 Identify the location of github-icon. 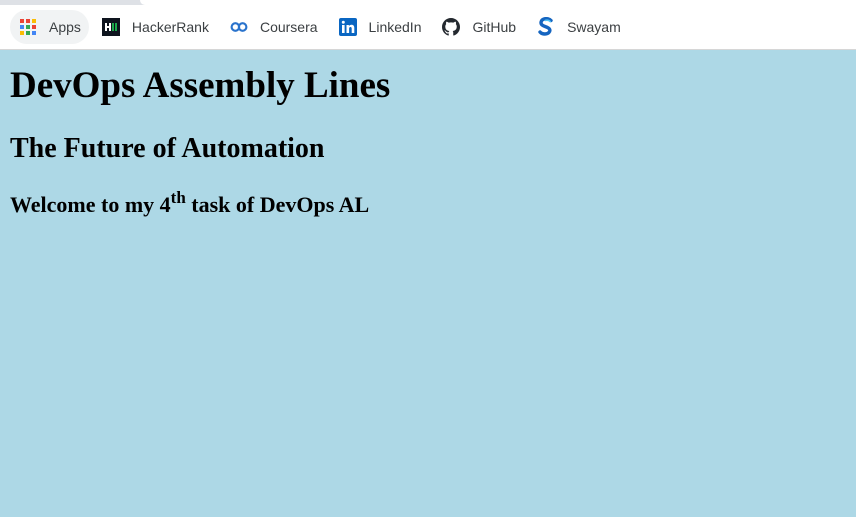
(451, 27).